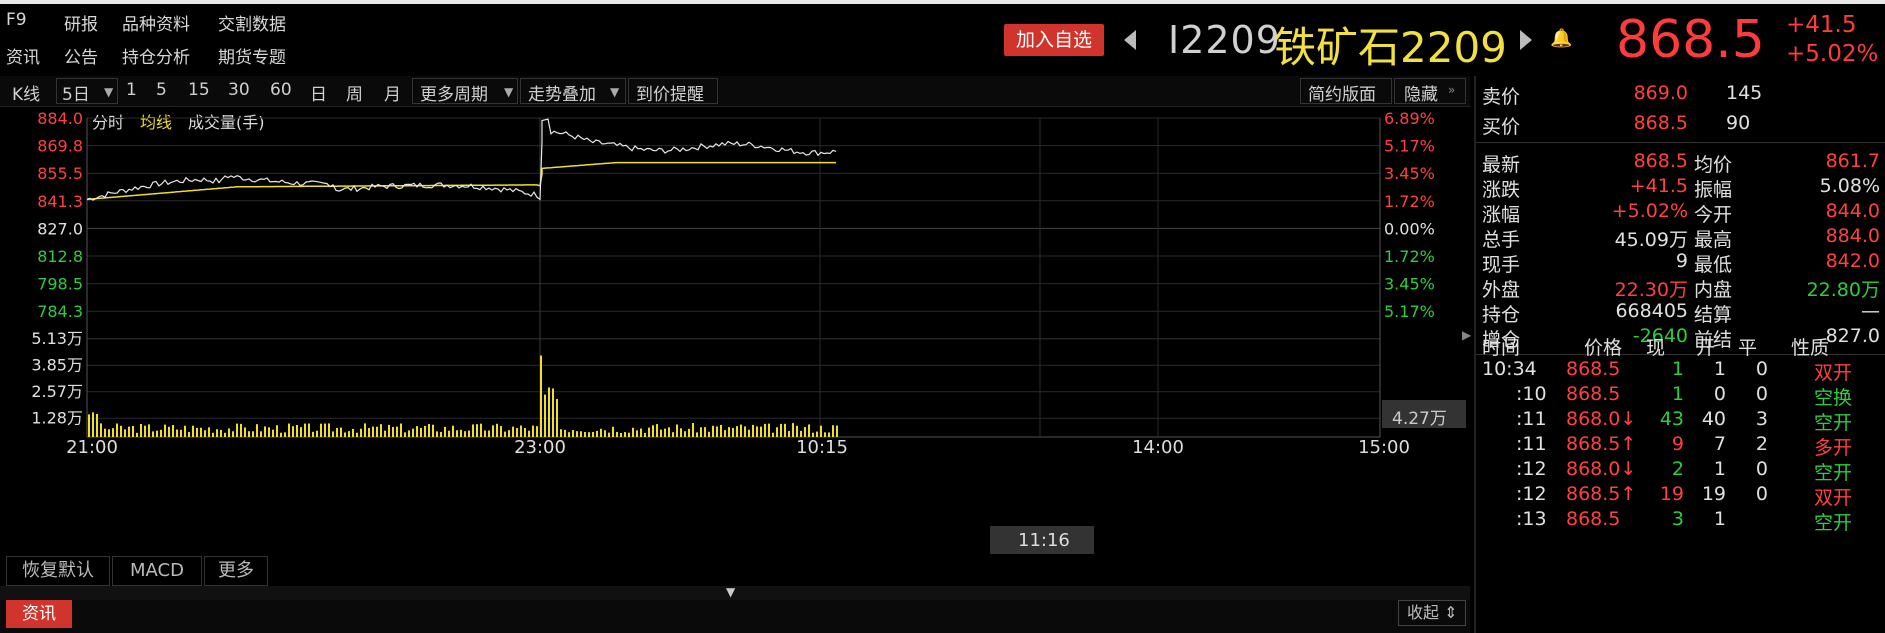 This screenshot has width=1885, height=633. I want to click on x-tick: 21:00, so click(92, 447).